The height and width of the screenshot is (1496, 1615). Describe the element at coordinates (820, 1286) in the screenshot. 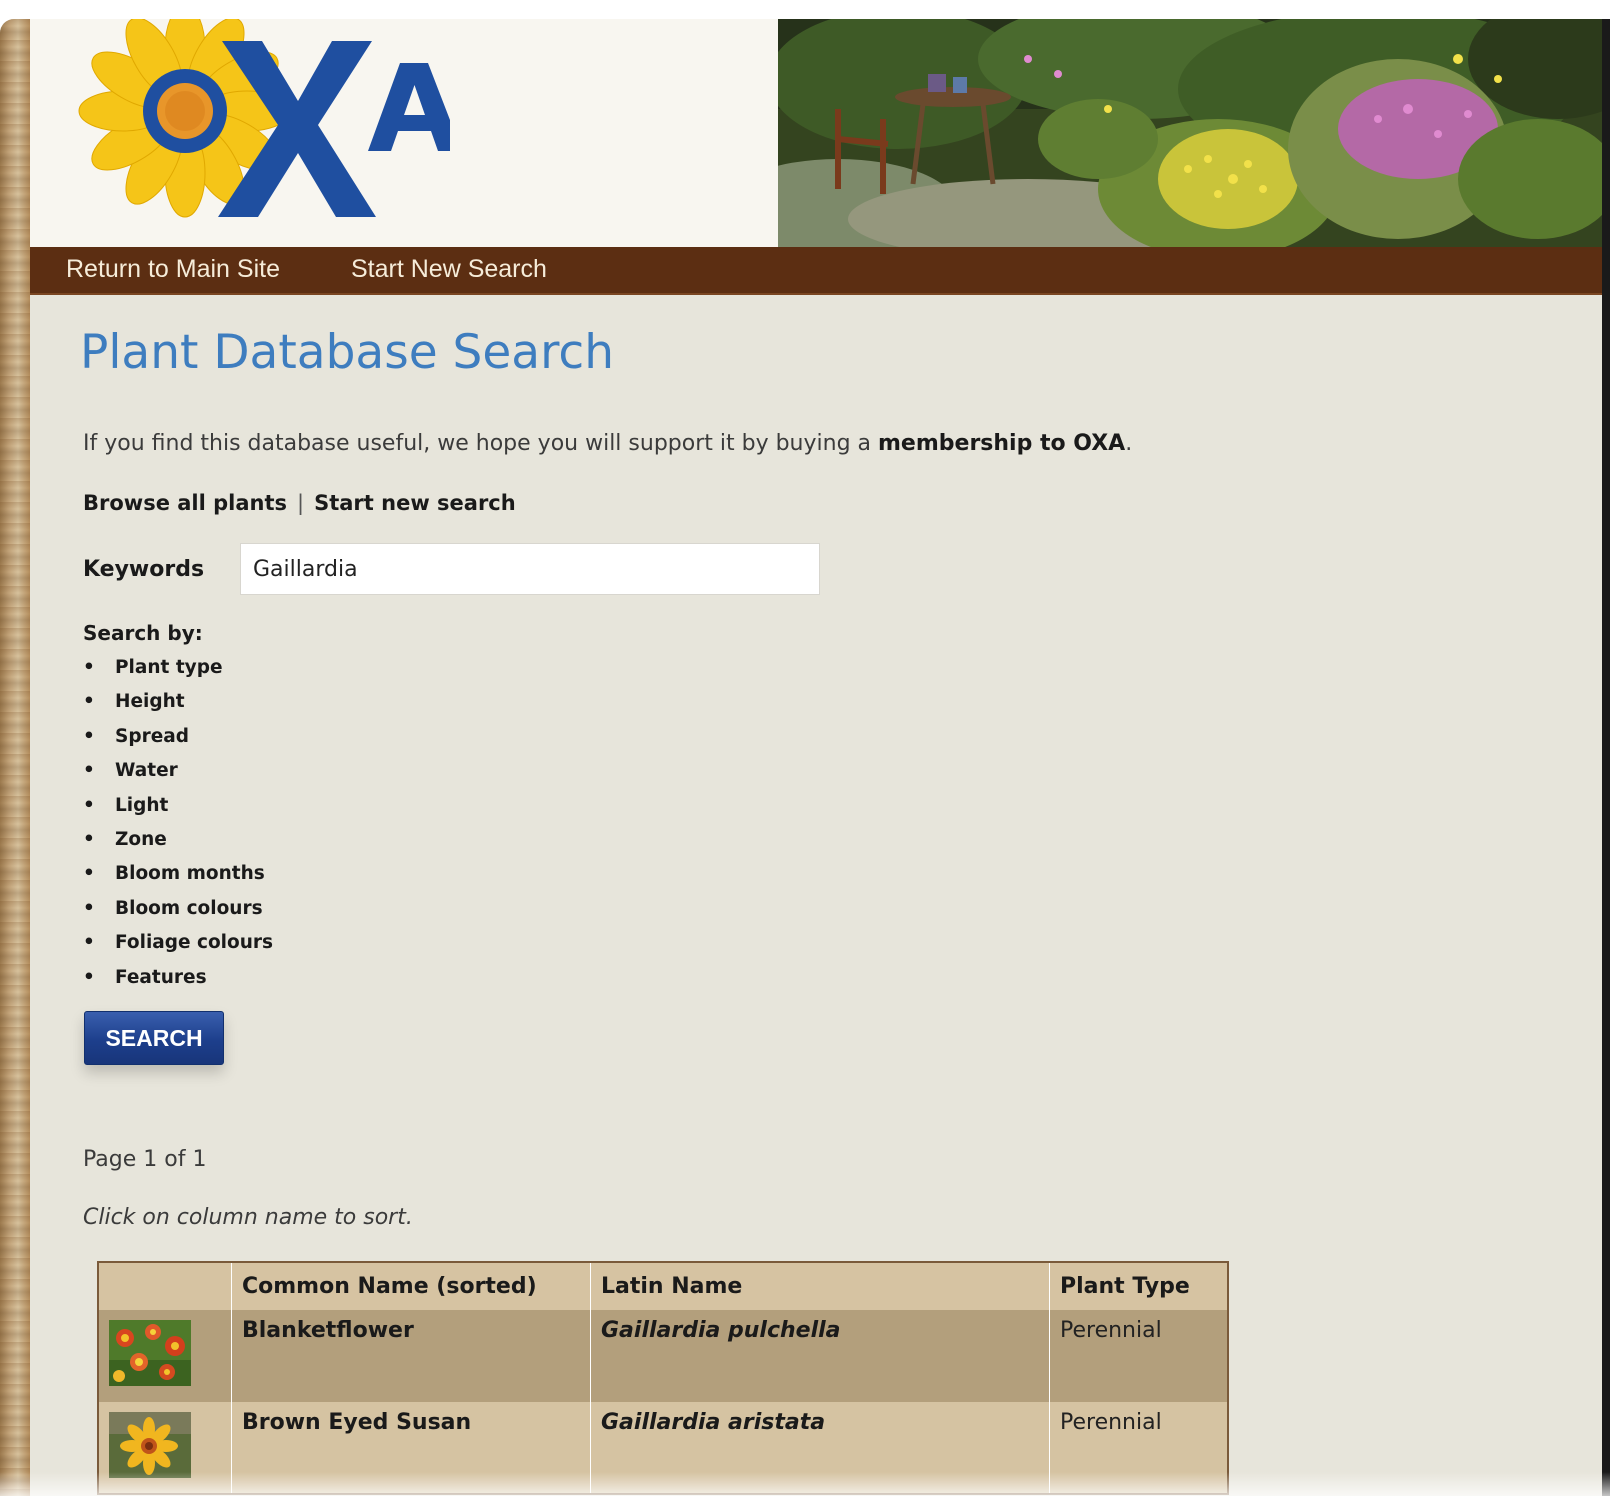

I see `column-header-latin-name: Latin Name` at that location.